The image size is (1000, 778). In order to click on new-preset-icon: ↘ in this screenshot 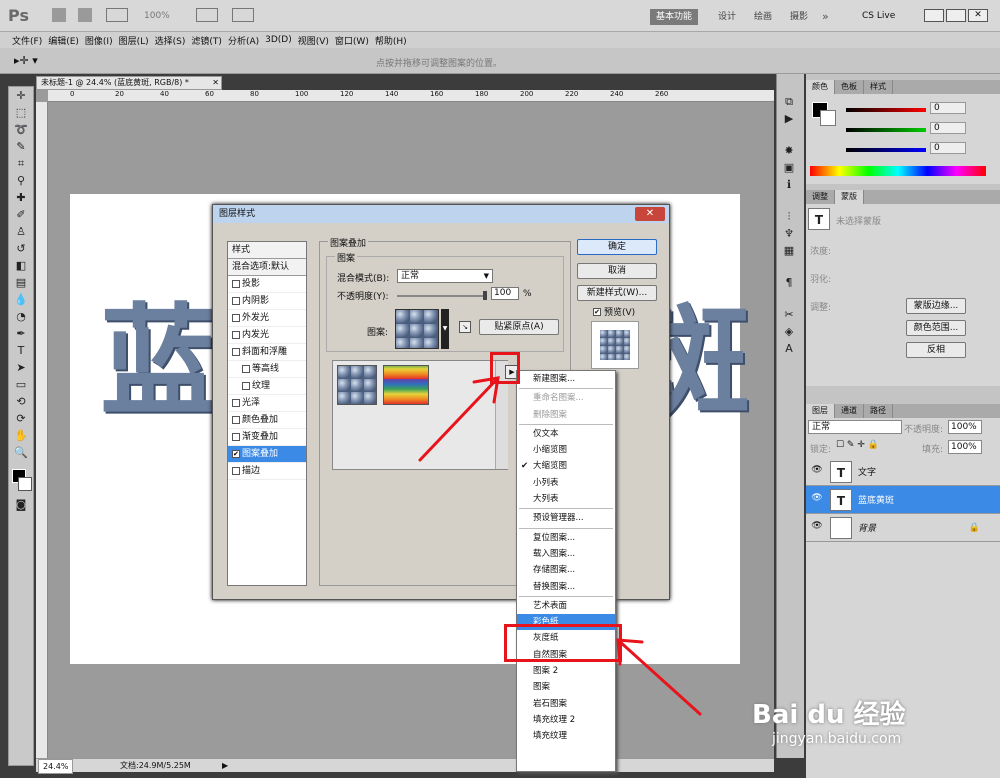, I will do `click(465, 327)`.